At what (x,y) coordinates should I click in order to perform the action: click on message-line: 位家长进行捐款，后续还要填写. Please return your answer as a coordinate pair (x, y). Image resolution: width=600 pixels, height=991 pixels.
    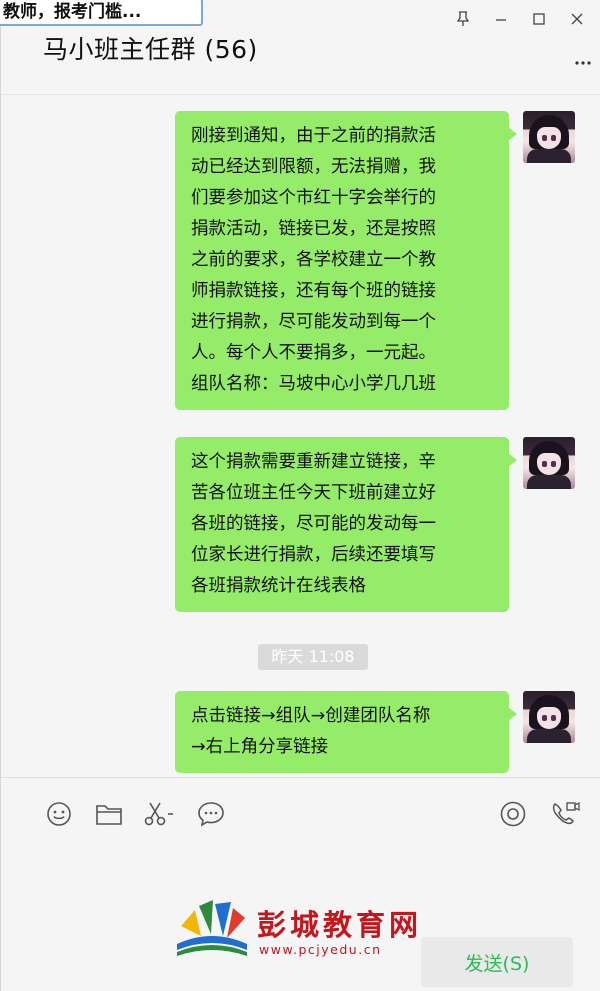
    Looking at the image, I should click on (313, 555).